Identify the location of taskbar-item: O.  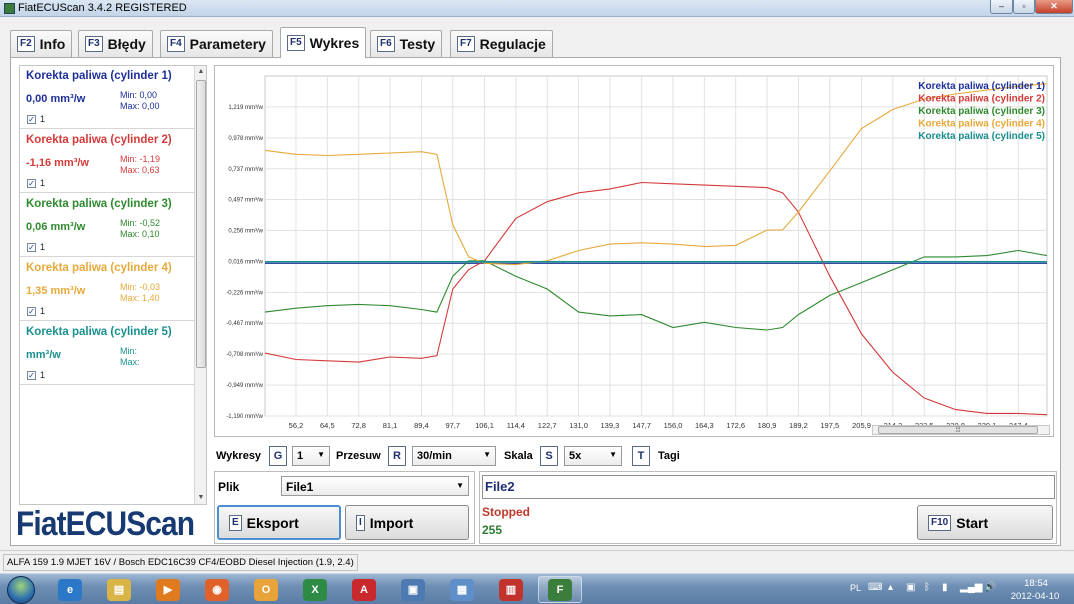
(266, 589).